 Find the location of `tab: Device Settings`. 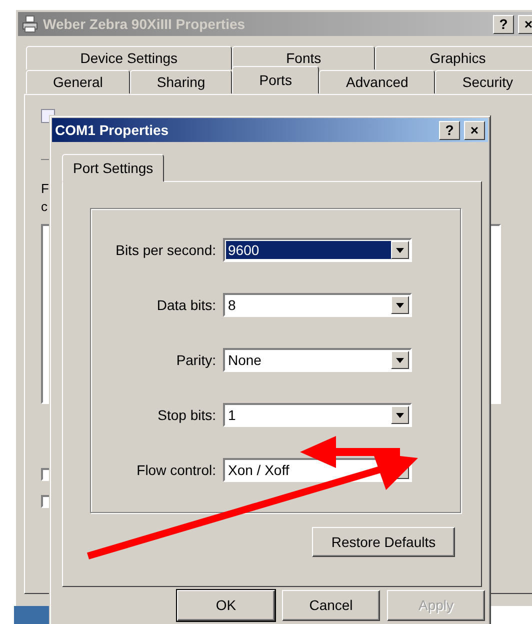

tab: Device Settings is located at coordinates (129, 58).